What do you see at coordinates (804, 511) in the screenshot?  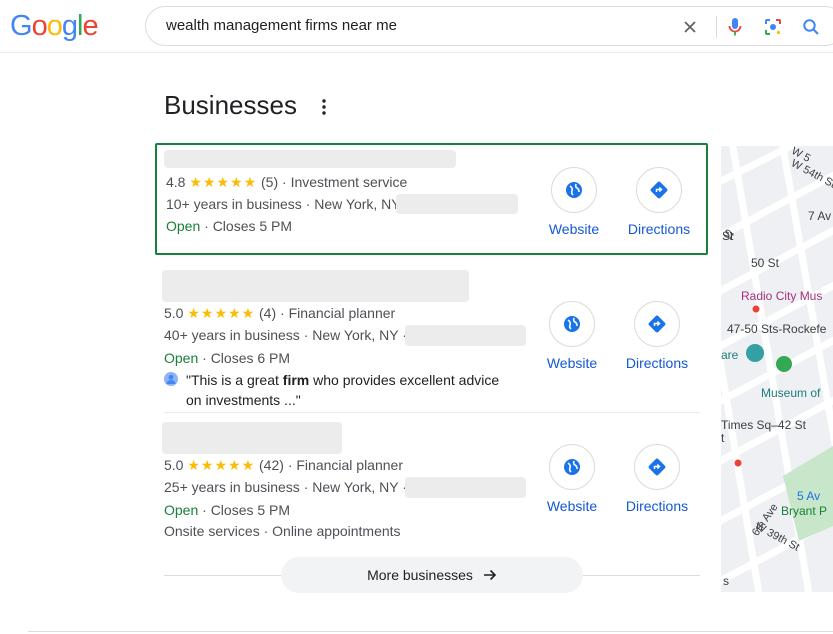 I see `map-label: Bryant P` at bounding box center [804, 511].